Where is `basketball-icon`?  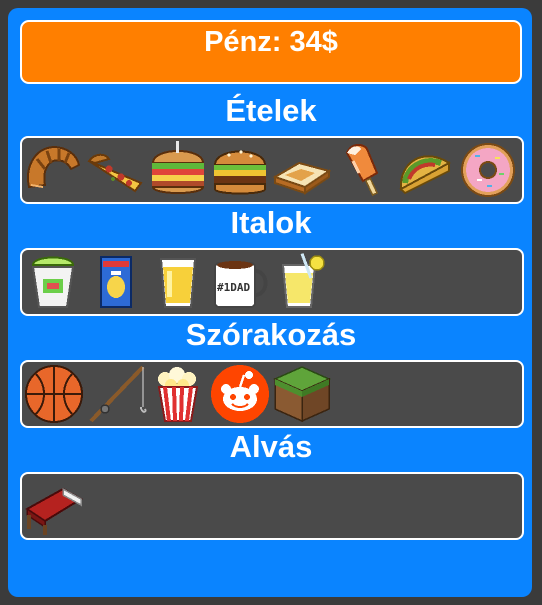 basketball-icon is located at coordinates (54, 394).